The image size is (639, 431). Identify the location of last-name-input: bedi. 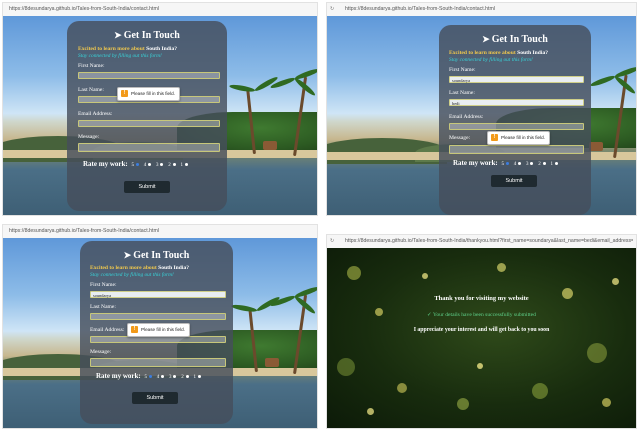
(516, 102).